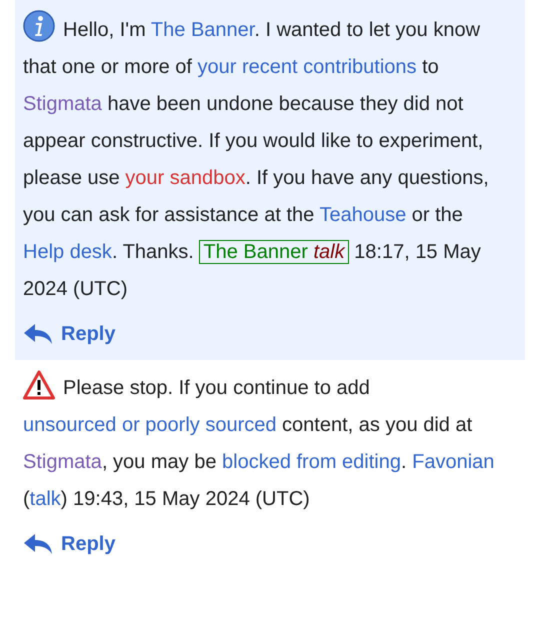 The width and height of the screenshot is (540, 617). What do you see at coordinates (39, 26) in the screenshot?
I see `info-icon` at bounding box center [39, 26].